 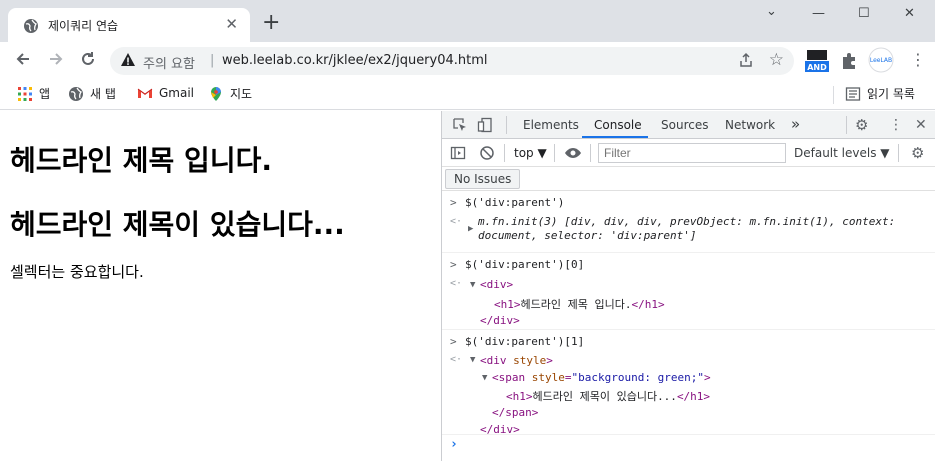 I want to click on back-button, so click(x=23, y=61).